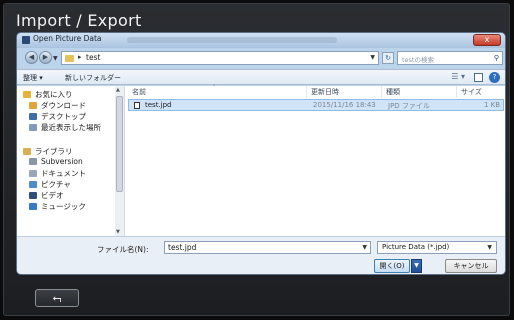 This screenshot has width=514, height=320. I want to click on nav-item-libraries: ライブラリ, so click(48, 151).